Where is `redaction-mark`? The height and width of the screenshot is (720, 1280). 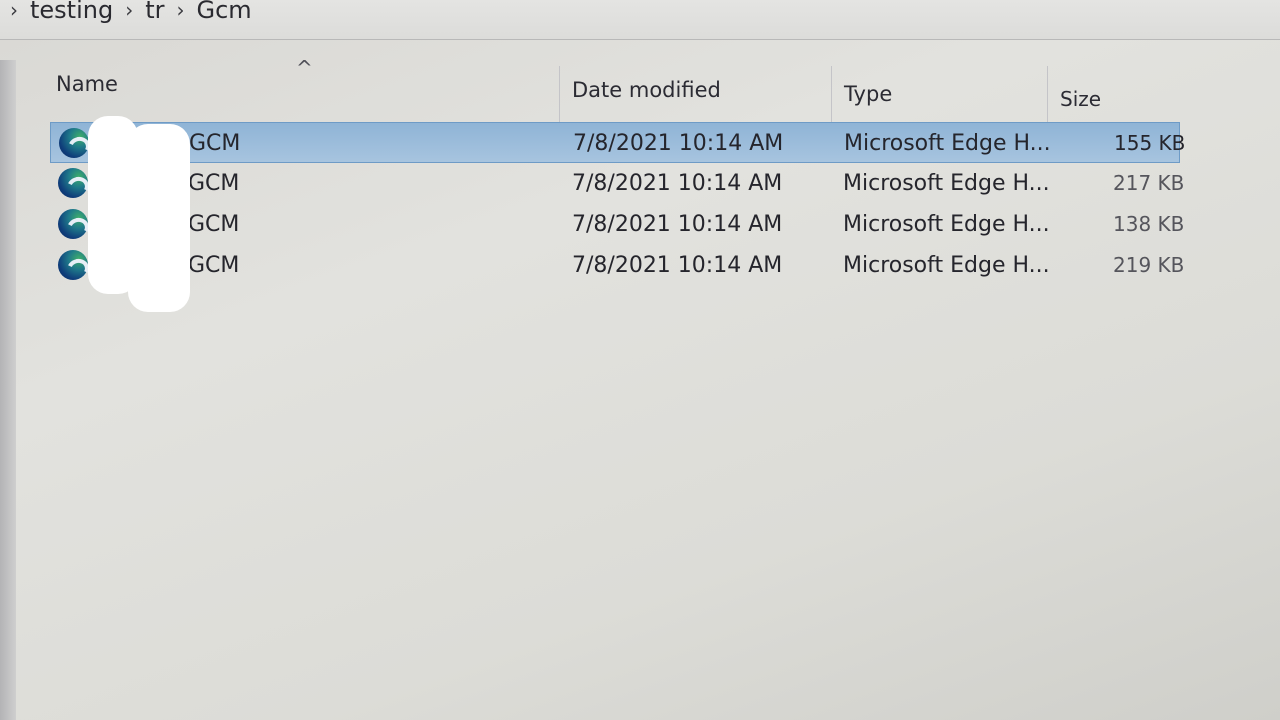 redaction-mark is located at coordinates (159, 218).